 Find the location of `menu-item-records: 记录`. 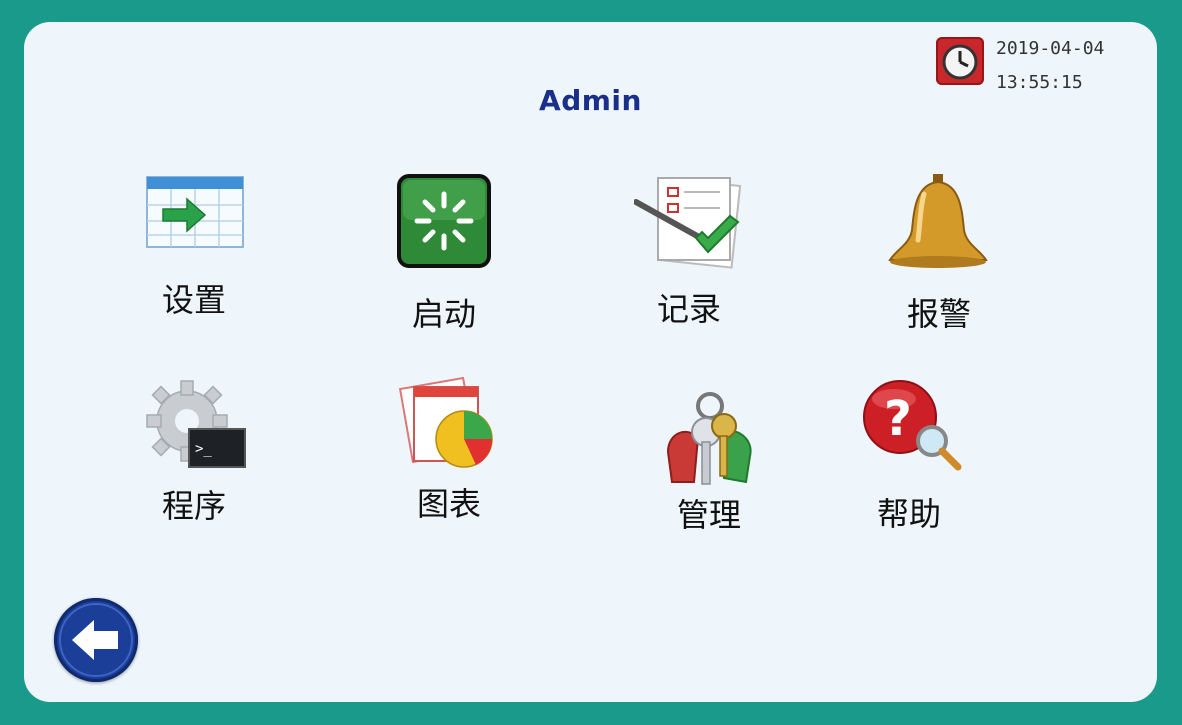

menu-item-records: 记录 is located at coordinates (684, 257).